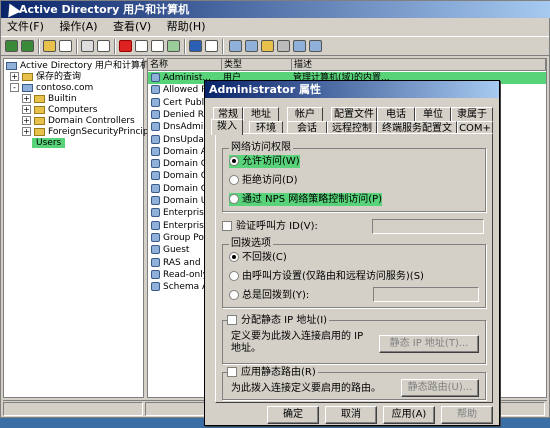  What do you see at coordinates (306, 388) in the screenshot?
I see `static-route-description: 为此拨入连接定义要启用的路由。` at bounding box center [306, 388].